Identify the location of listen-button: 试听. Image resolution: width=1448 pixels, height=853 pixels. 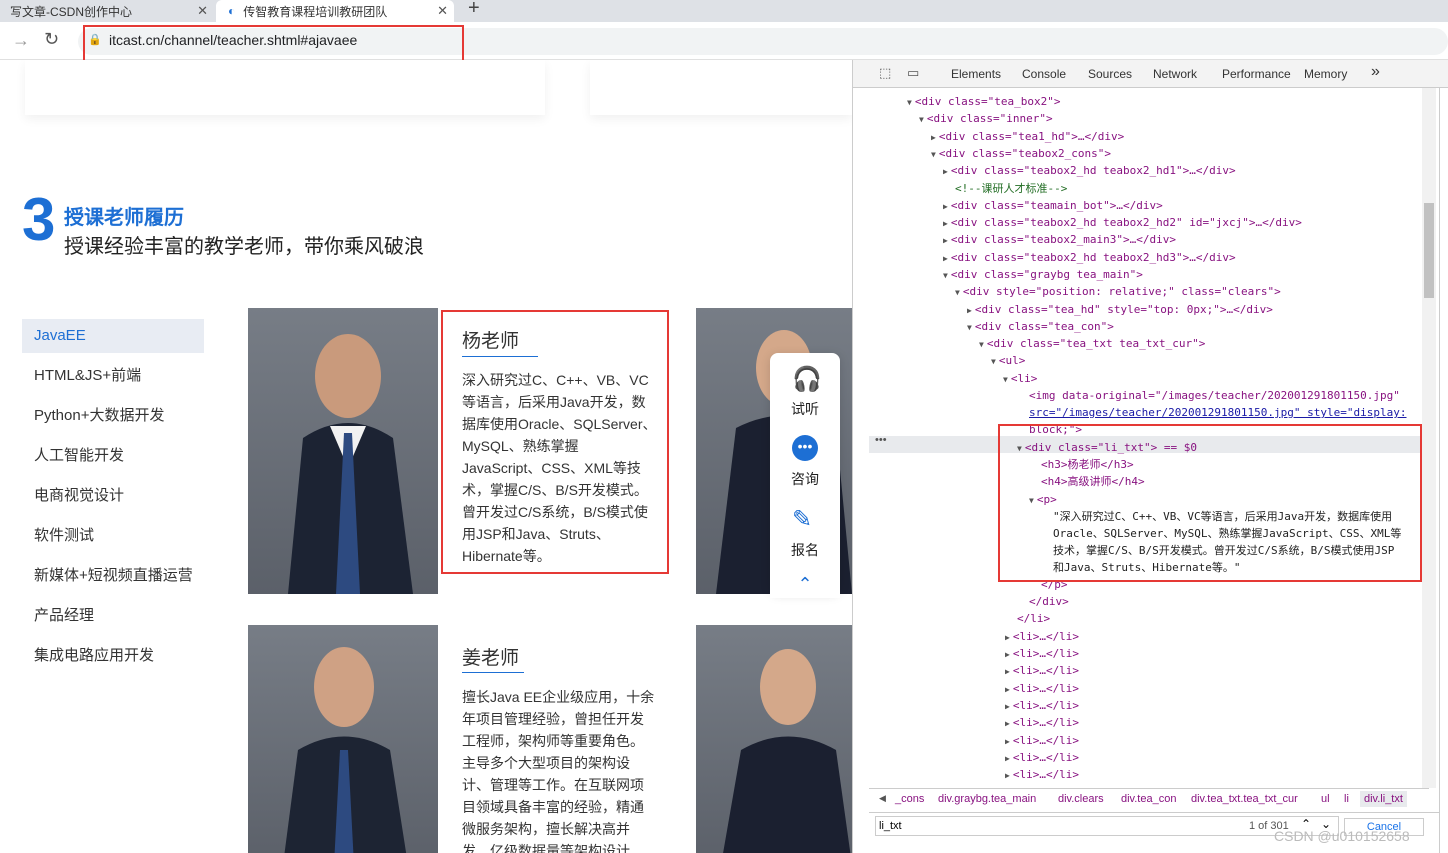
(805, 409).